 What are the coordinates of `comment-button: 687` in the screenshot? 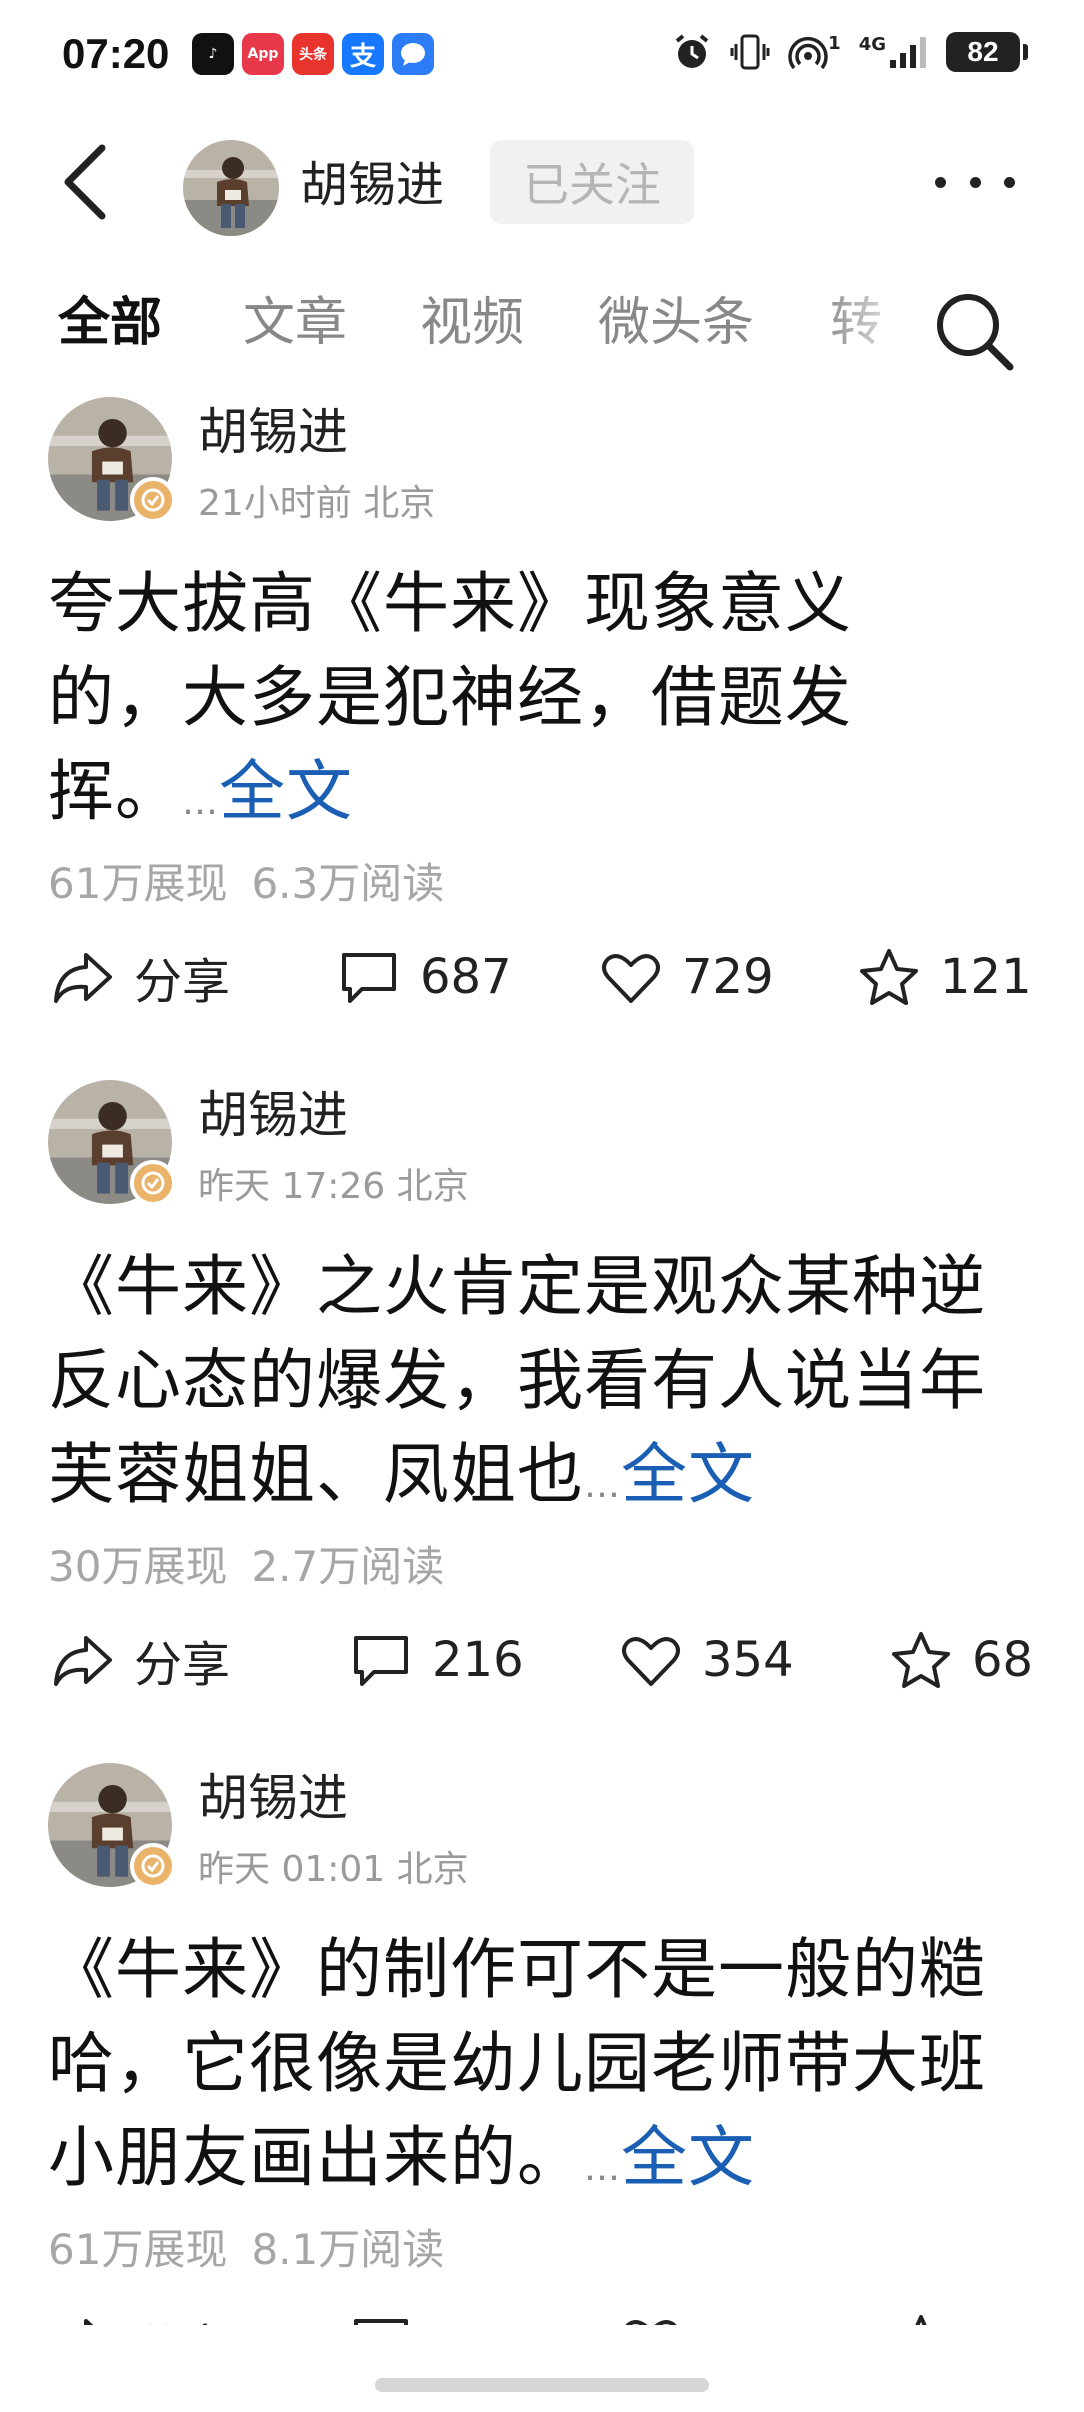 It's located at (425, 977).